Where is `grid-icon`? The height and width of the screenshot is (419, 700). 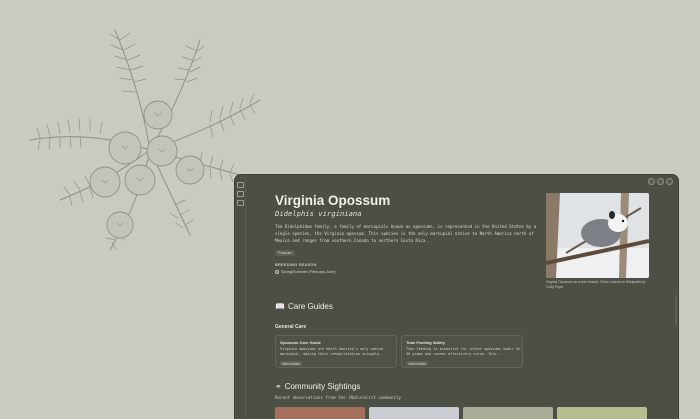
grid-icon is located at coordinates (240, 203).